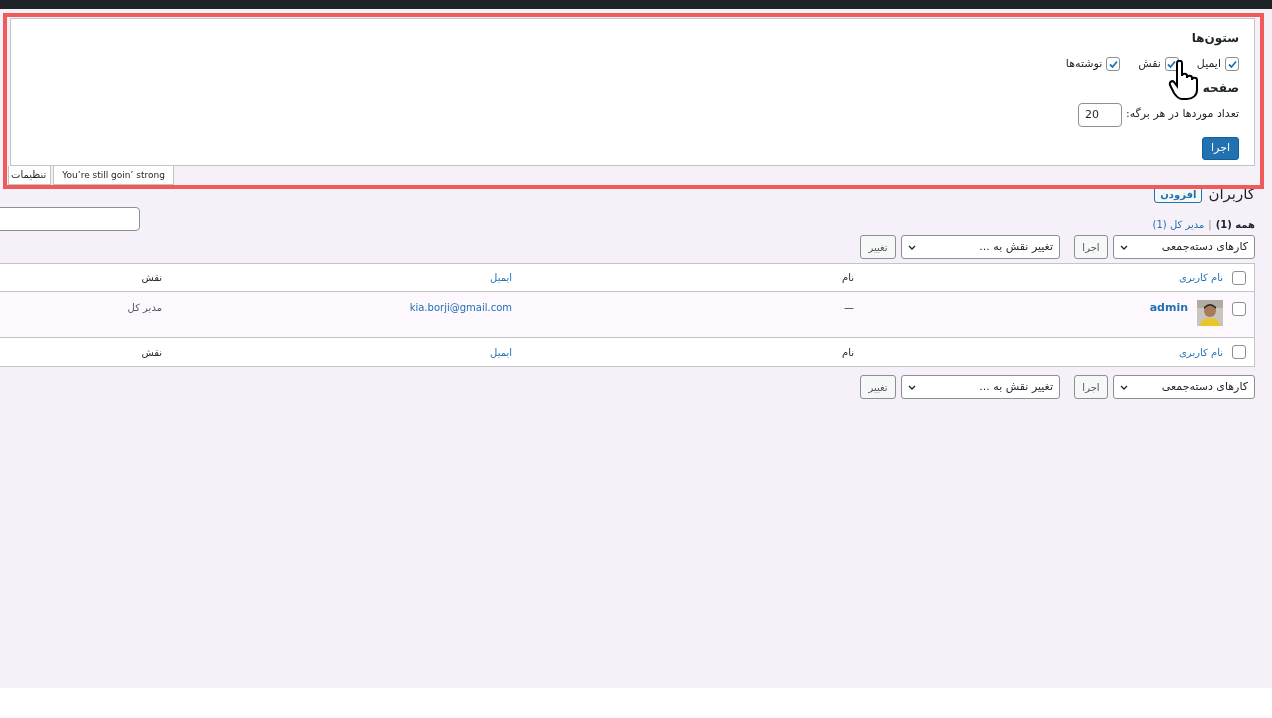 This screenshot has height=718, width=1272. Describe the element at coordinates (1214, 38) in the screenshot. I see `section-heading: ستون‌ها` at that location.